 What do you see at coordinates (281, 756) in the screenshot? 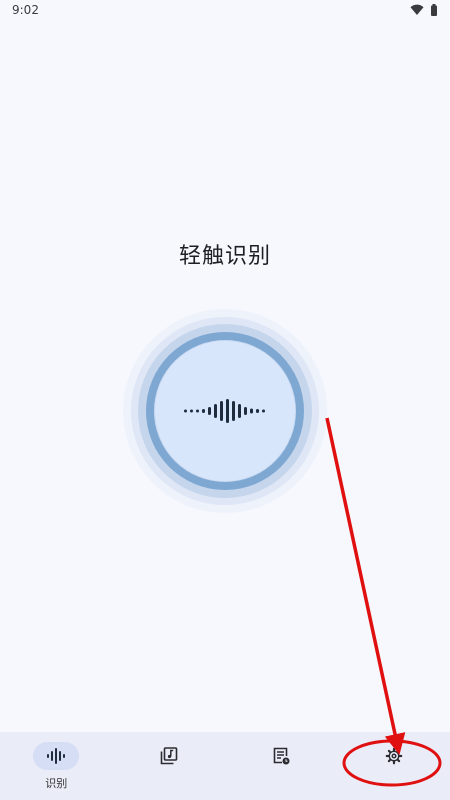
I see `history-list-icon` at bounding box center [281, 756].